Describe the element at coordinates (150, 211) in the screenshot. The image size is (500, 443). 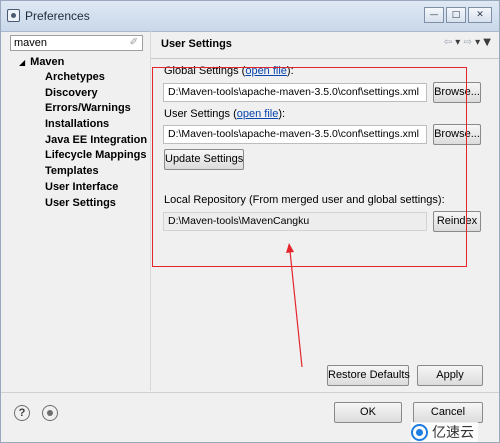
I see `panel-divider` at that location.